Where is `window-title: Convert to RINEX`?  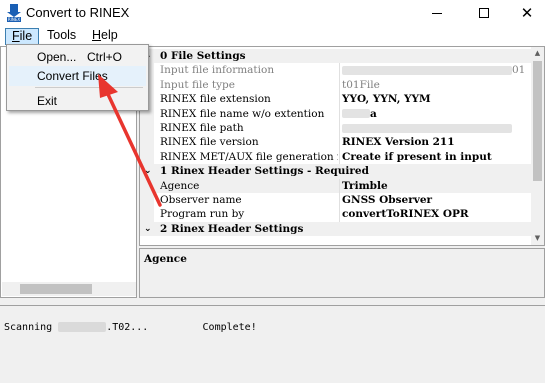 window-title: Convert to RINEX is located at coordinates (78, 12).